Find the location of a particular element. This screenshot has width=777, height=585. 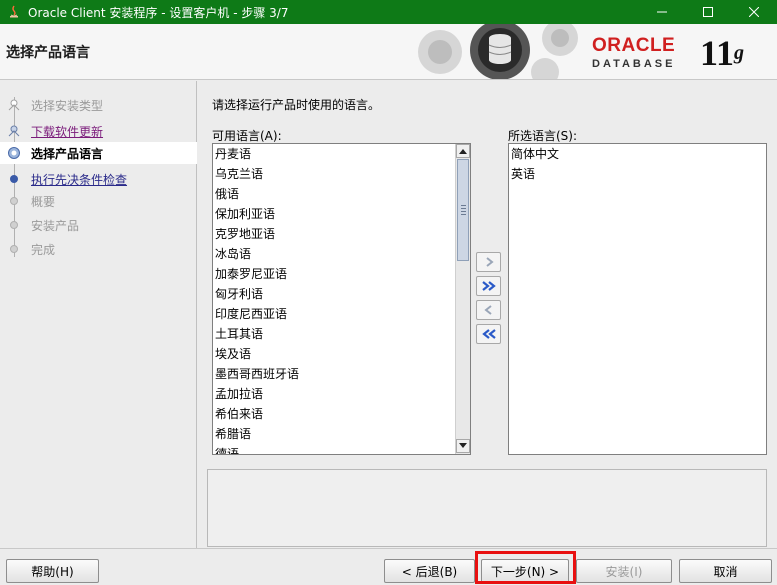

oracle-logo: ORACLE DATABASE is located at coordinates (634, 53).